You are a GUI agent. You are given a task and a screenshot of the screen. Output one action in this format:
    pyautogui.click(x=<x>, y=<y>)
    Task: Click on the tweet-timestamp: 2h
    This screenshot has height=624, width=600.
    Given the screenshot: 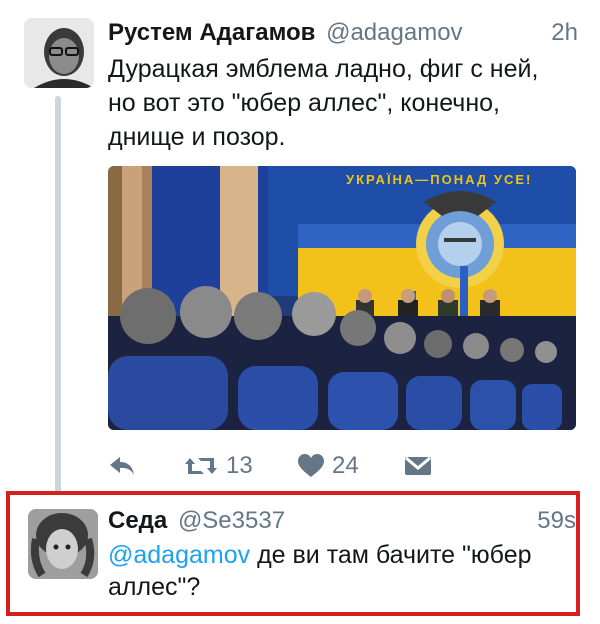 What is the action you would take?
    pyautogui.click(x=564, y=33)
    